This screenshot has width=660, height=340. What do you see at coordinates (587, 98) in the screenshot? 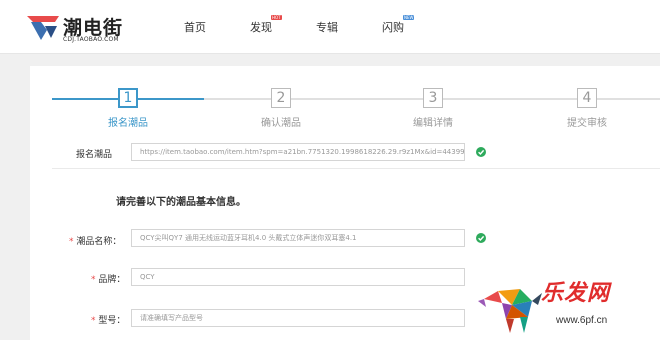
I see `step-4-box: 4` at bounding box center [587, 98].